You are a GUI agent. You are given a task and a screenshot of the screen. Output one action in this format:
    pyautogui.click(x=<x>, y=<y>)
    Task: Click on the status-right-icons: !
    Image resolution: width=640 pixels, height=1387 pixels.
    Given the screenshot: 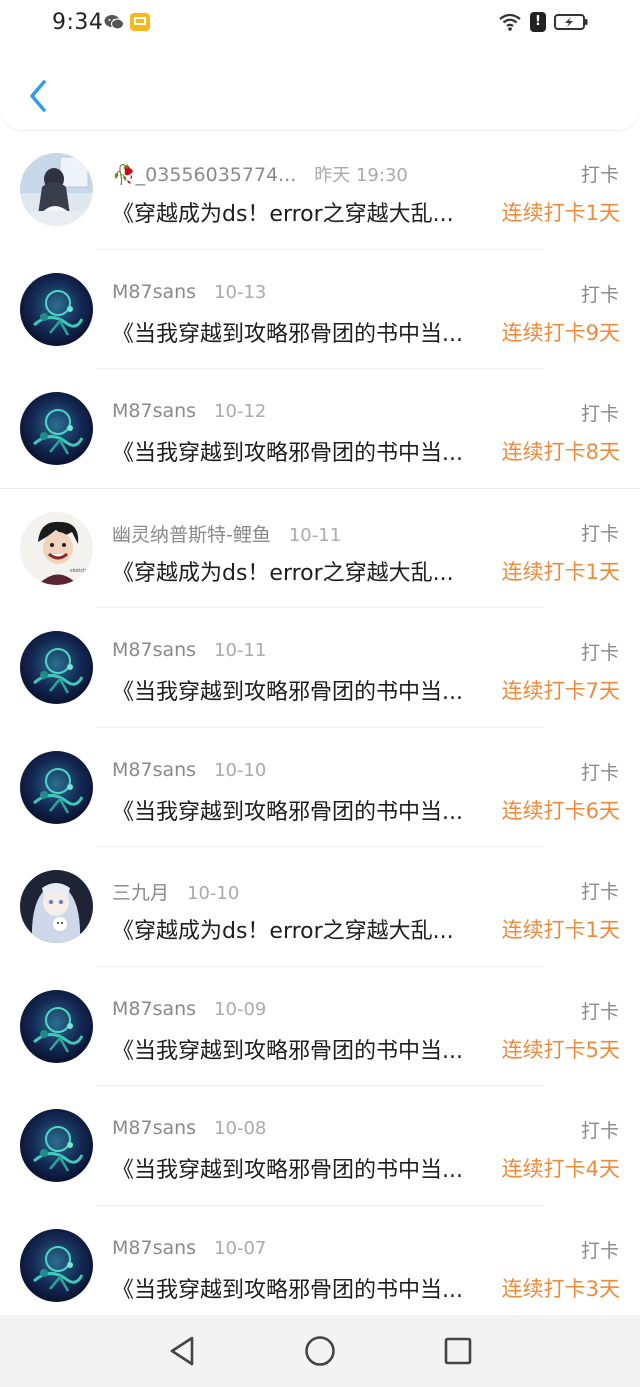 What is the action you would take?
    pyautogui.click(x=543, y=22)
    